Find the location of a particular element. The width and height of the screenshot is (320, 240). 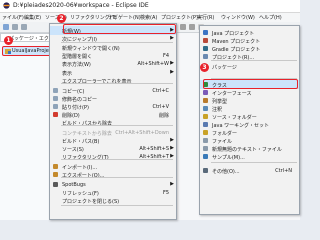

menu-item-shortcut: F4 is located at coordinates (165, 55).